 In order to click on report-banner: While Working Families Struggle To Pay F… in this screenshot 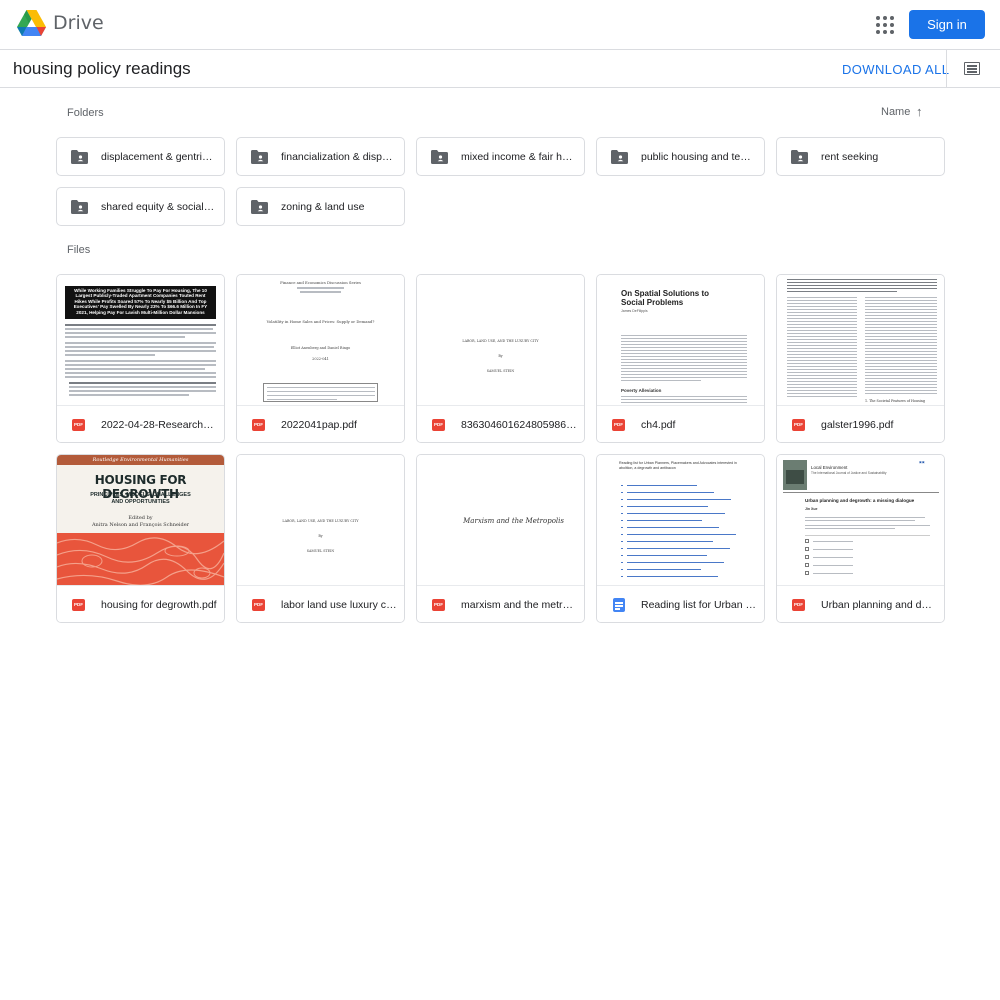, I will do `click(140, 302)`.